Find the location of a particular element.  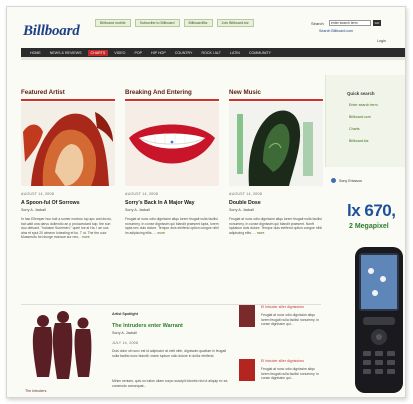

story-title: Sorry's Back In A Major Way is located at coordinates (160, 203).